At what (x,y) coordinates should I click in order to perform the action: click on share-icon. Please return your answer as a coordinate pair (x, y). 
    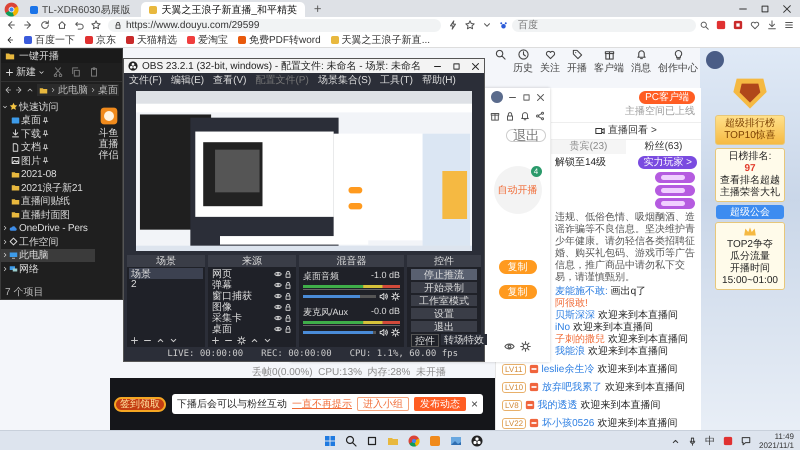
    Looking at the image, I should click on (540, 116).